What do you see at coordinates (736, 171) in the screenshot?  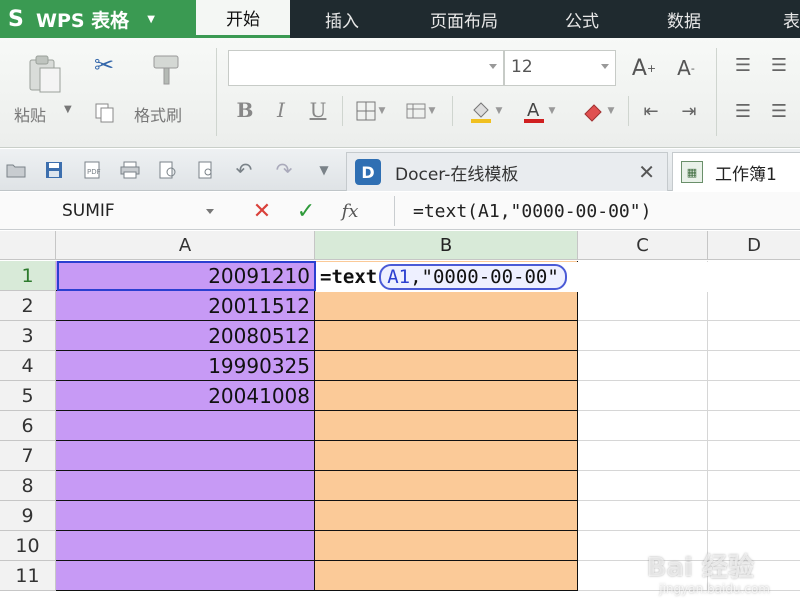 I see `tab-workbook: ▦ 工作簿1` at bounding box center [736, 171].